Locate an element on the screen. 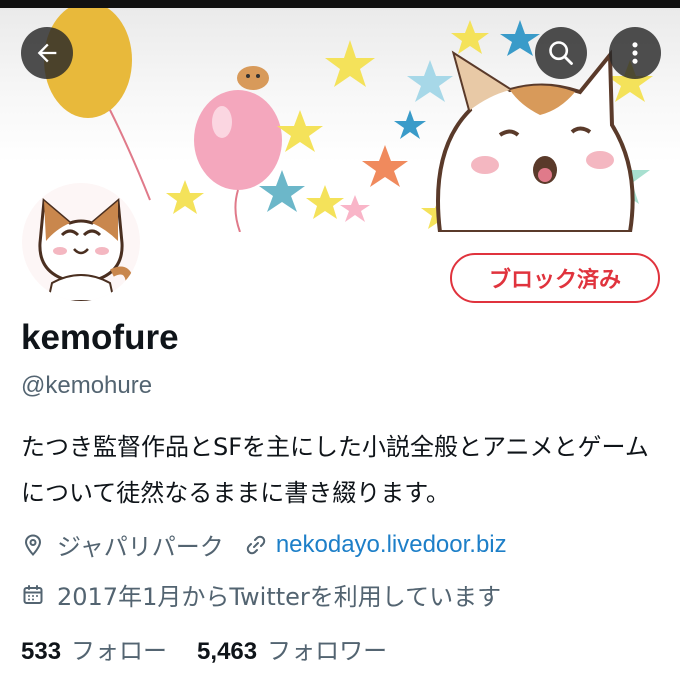  location-pin-icon is located at coordinates (33, 545).